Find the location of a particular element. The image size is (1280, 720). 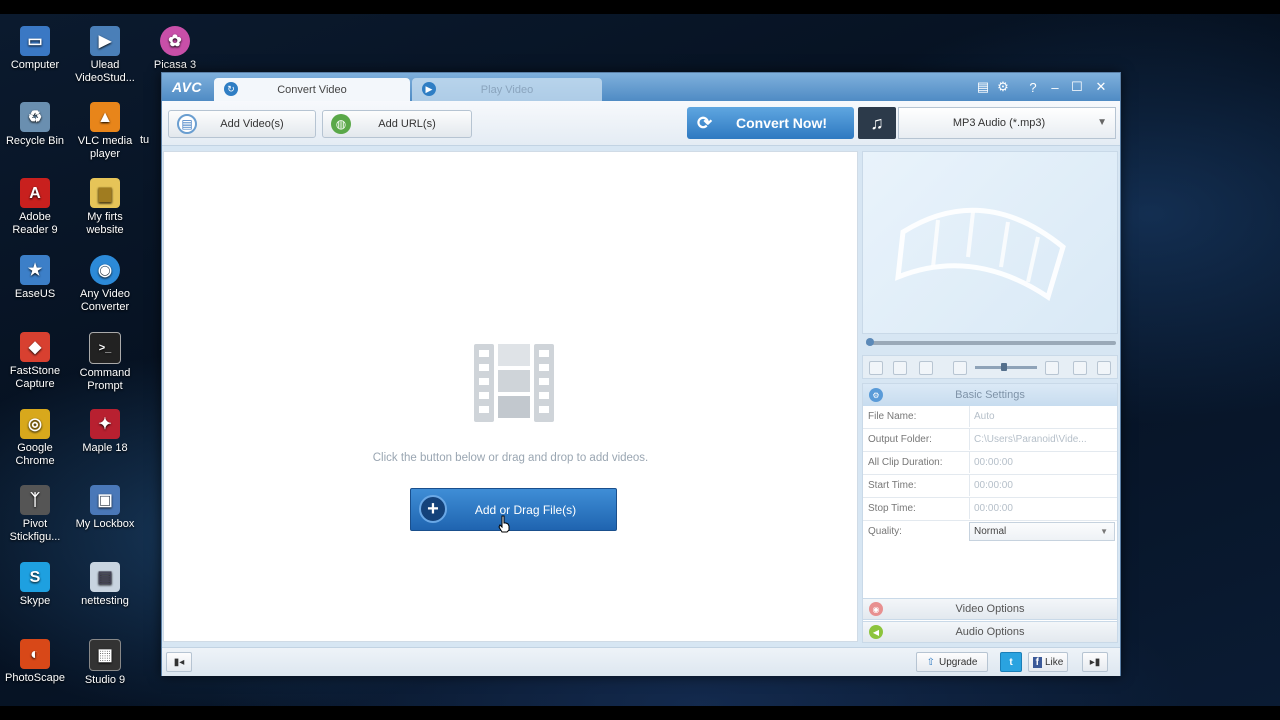

snapshot-button is located at coordinates (926, 368).